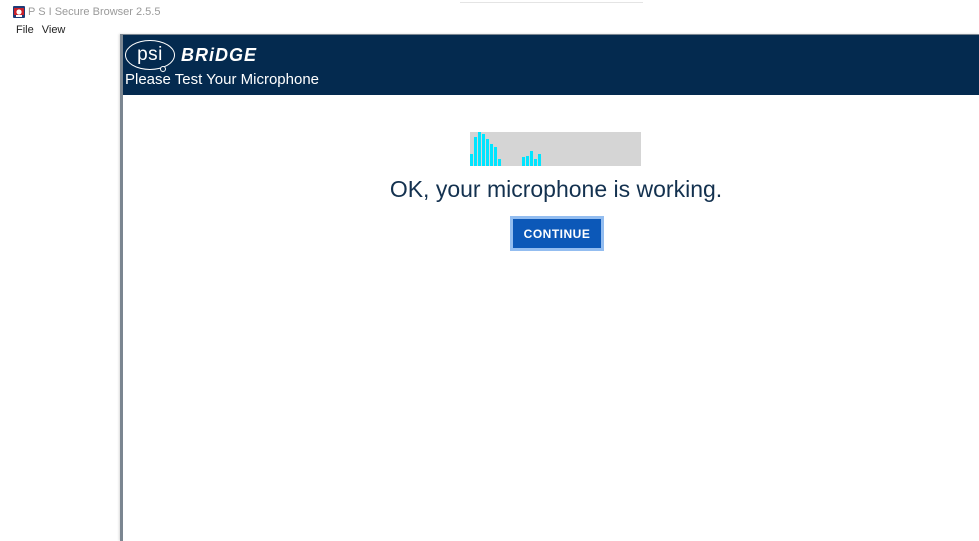 The width and height of the screenshot is (979, 541). I want to click on logo-bridge-text: BRiDGE, so click(219, 54).